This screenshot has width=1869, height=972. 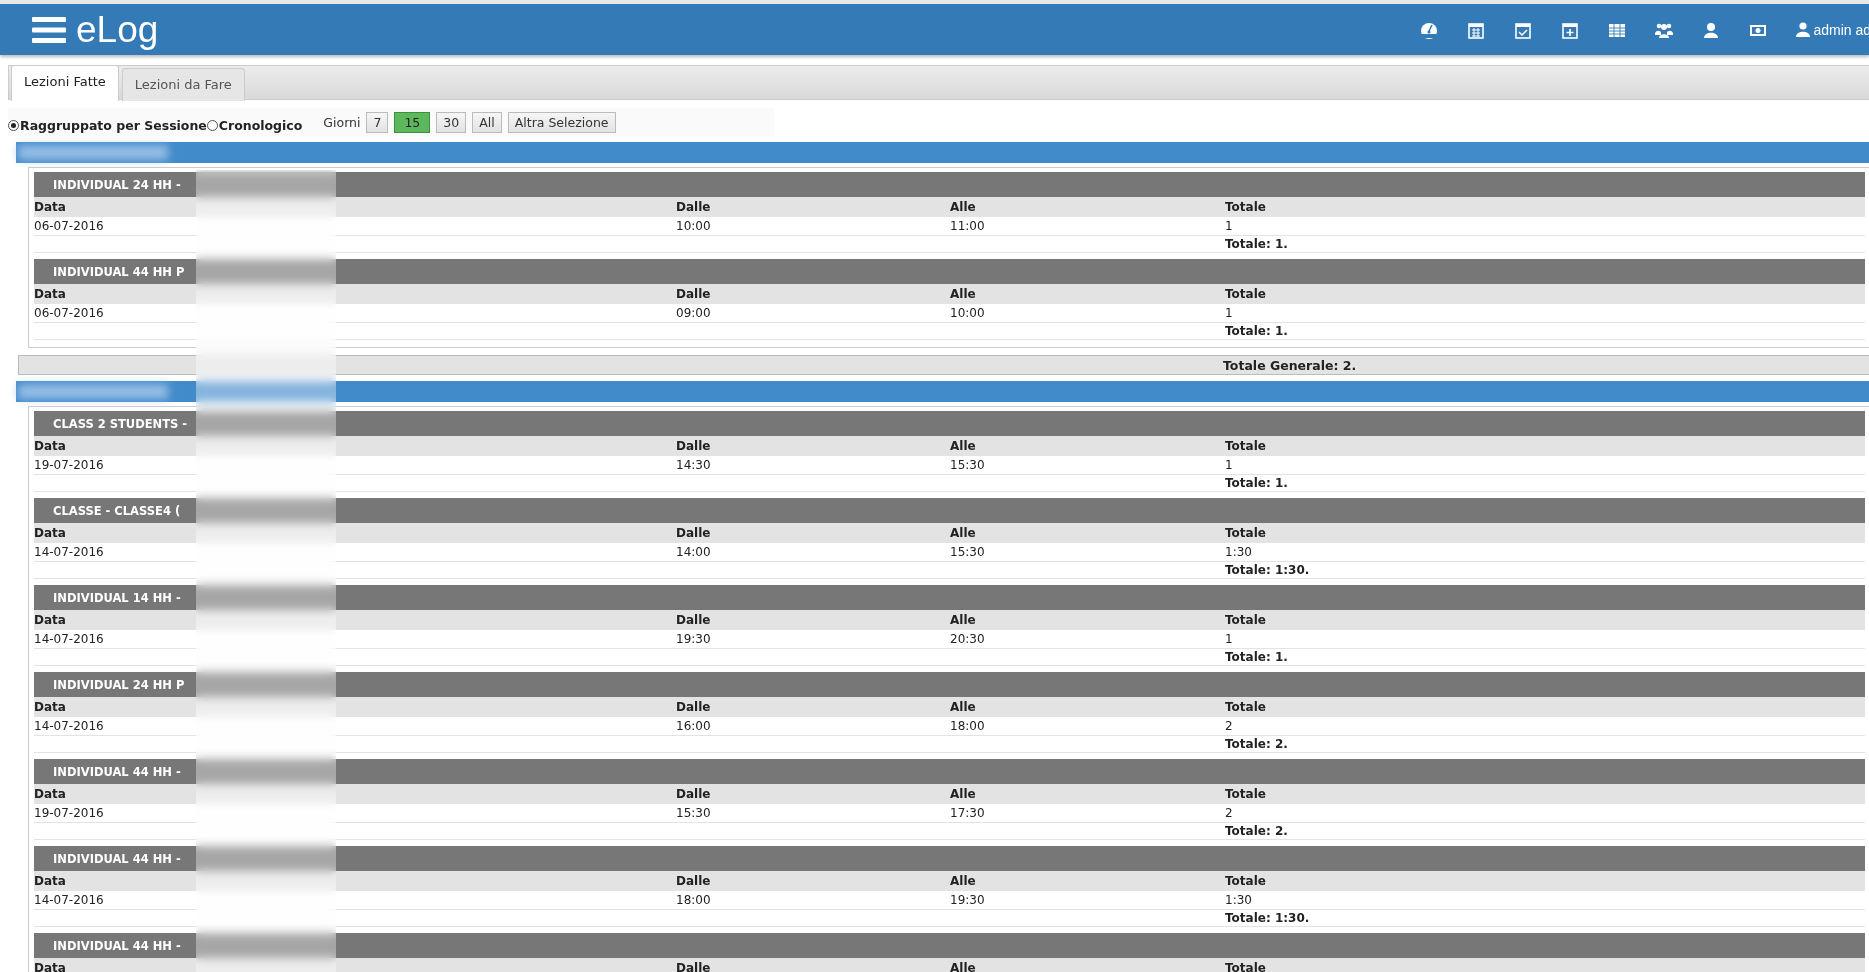 I want to click on tab: Lezioni Fatte, so click(x=65, y=83).